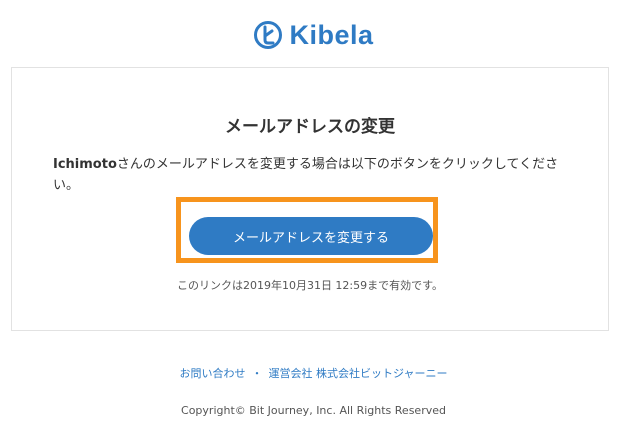  I want to click on brand-logo: Kibela, so click(313, 35).